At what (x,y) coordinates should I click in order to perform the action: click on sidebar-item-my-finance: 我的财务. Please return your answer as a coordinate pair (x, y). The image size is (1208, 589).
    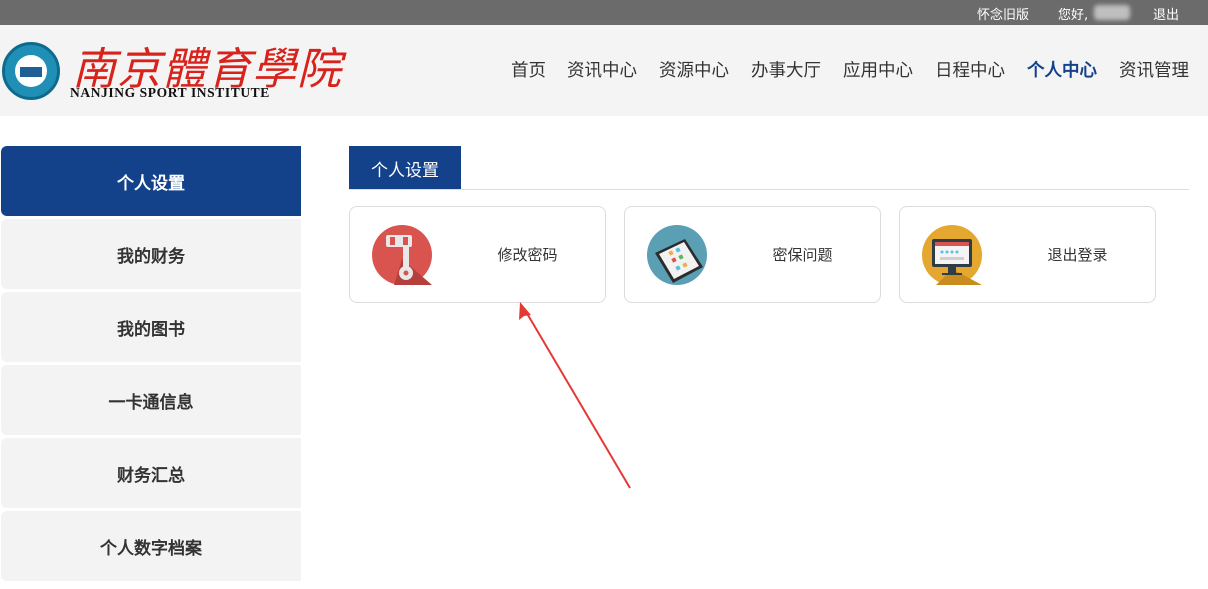
    Looking at the image, I should click on (151, 254).